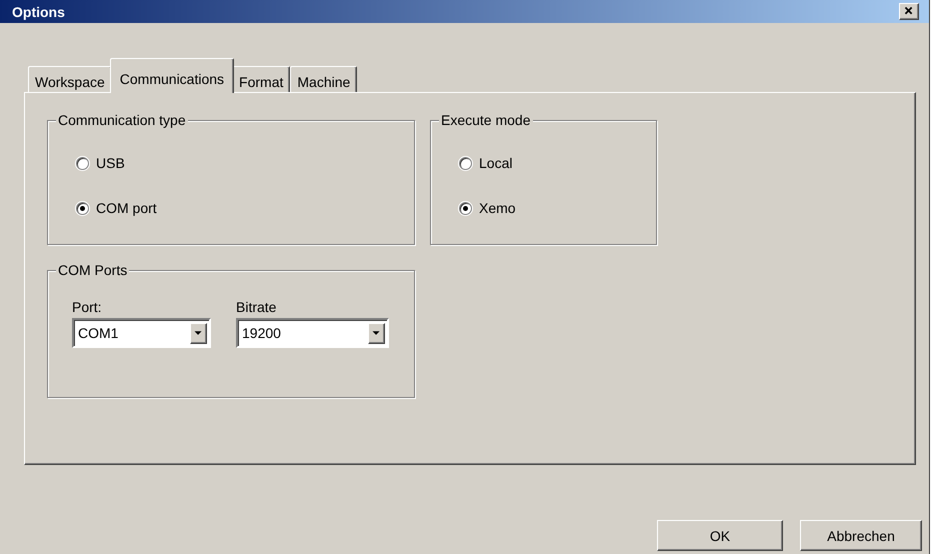  I want to click on dialog-button: OK, so click(720, 535).